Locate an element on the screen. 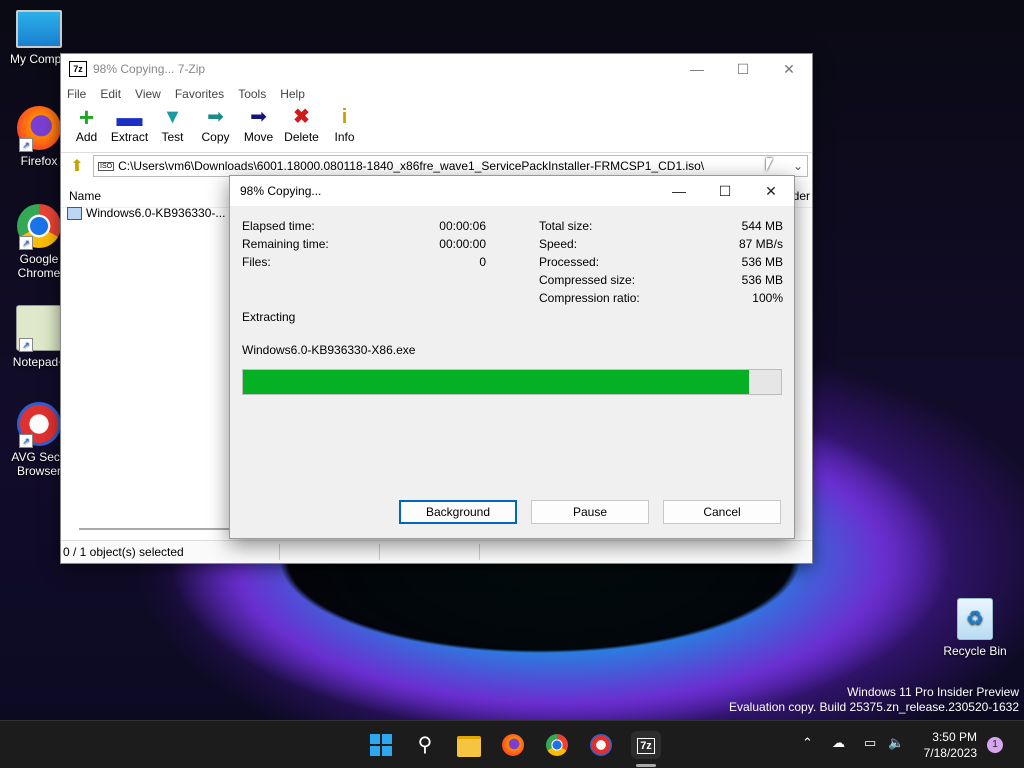 This screenshot has height=768, width=1024. notepad-plus-plus-icon: ↗ is located at coordinates (39, 328).